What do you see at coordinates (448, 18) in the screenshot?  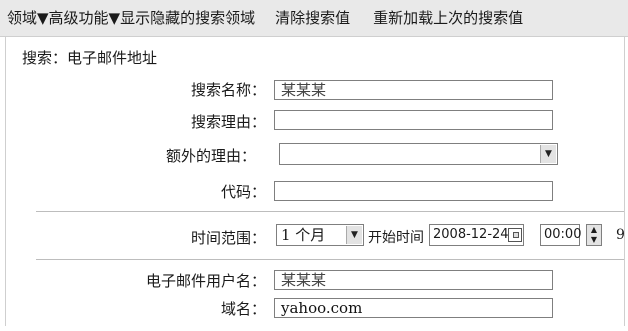 I see `menu-reload-values: 重新加载上次的搜索值` at bounding box center [448, 18].